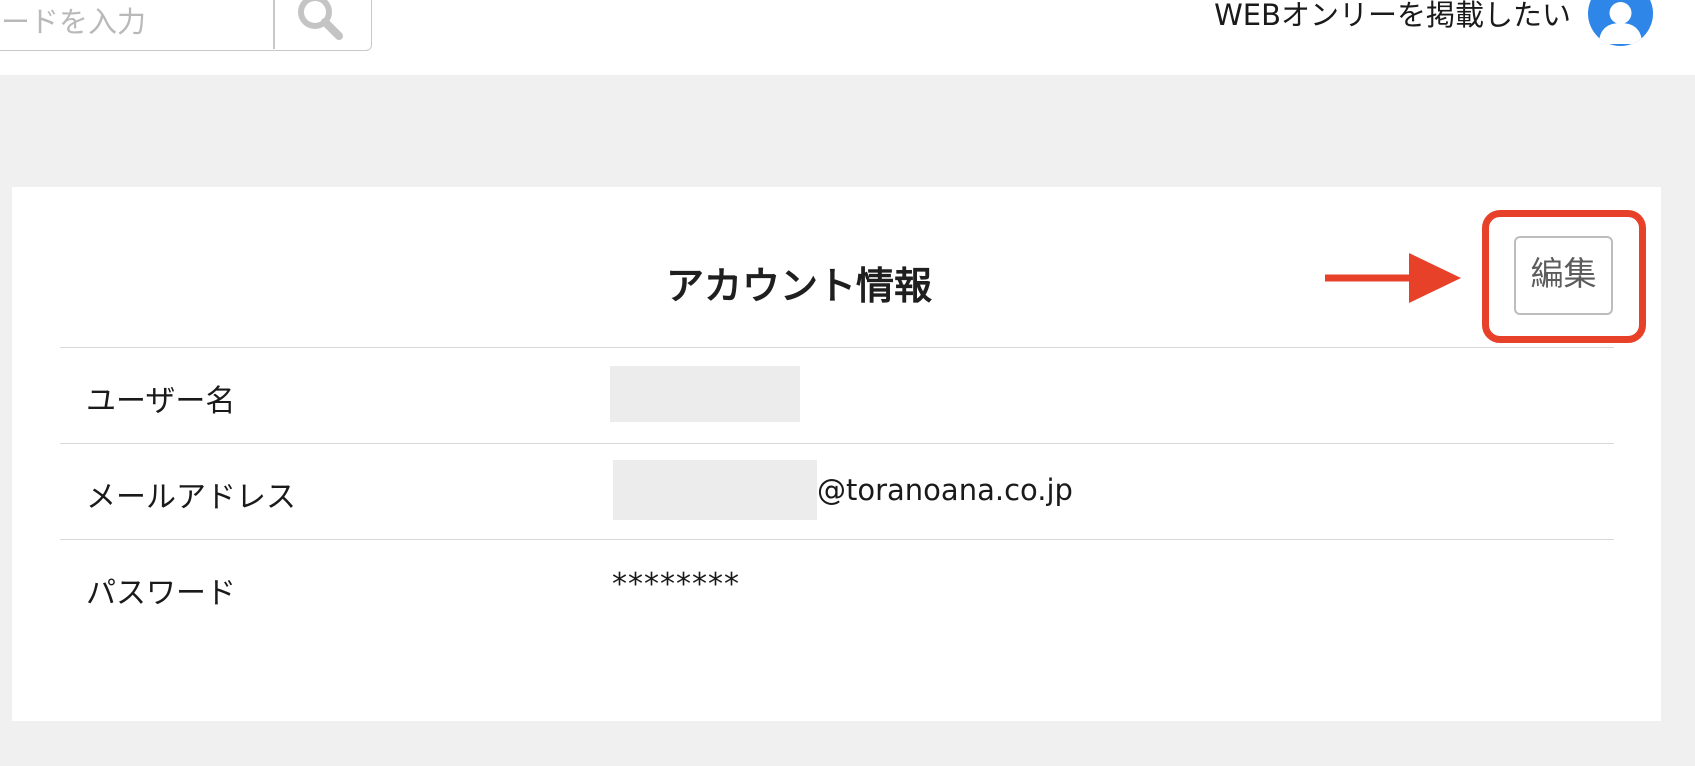 The height and width of the screenshot is (766, 1695). I want to click on search-icon, so click(320, 20).